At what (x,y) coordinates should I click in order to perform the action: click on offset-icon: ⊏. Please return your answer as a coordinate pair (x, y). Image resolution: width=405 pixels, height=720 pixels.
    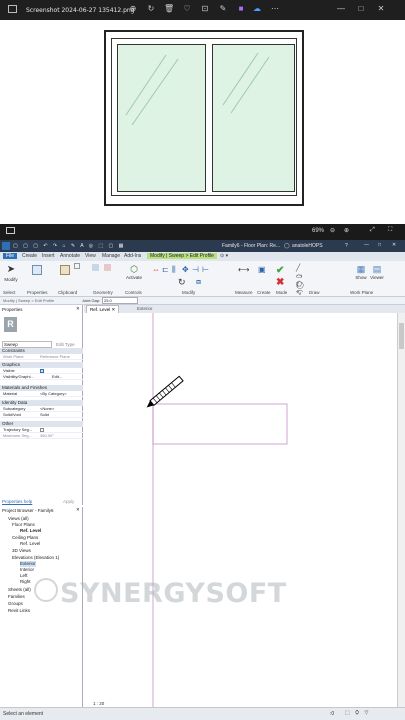
    Looking at the image, I should click on (167, 270).